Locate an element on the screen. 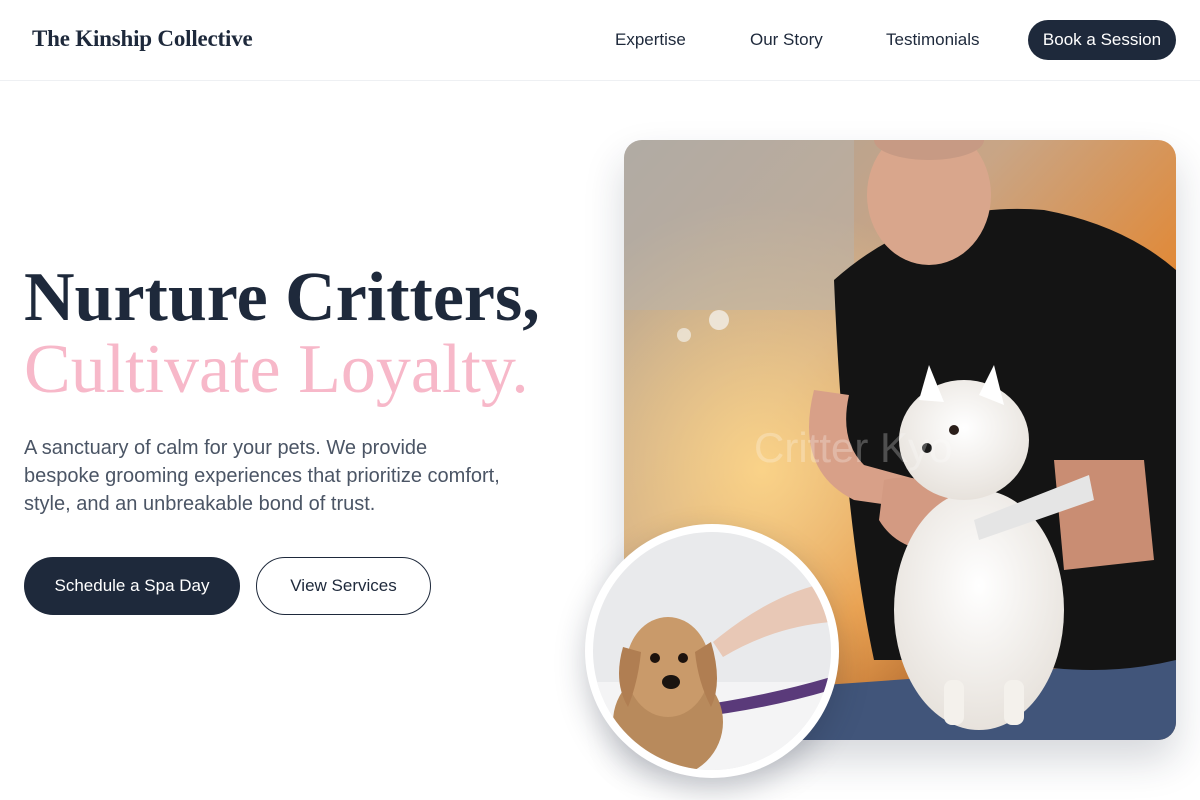 Image resolution: width=1200 pixels, height=800 pixels. nav-link-our-story: Our Story is located at coordinates (786, 40).